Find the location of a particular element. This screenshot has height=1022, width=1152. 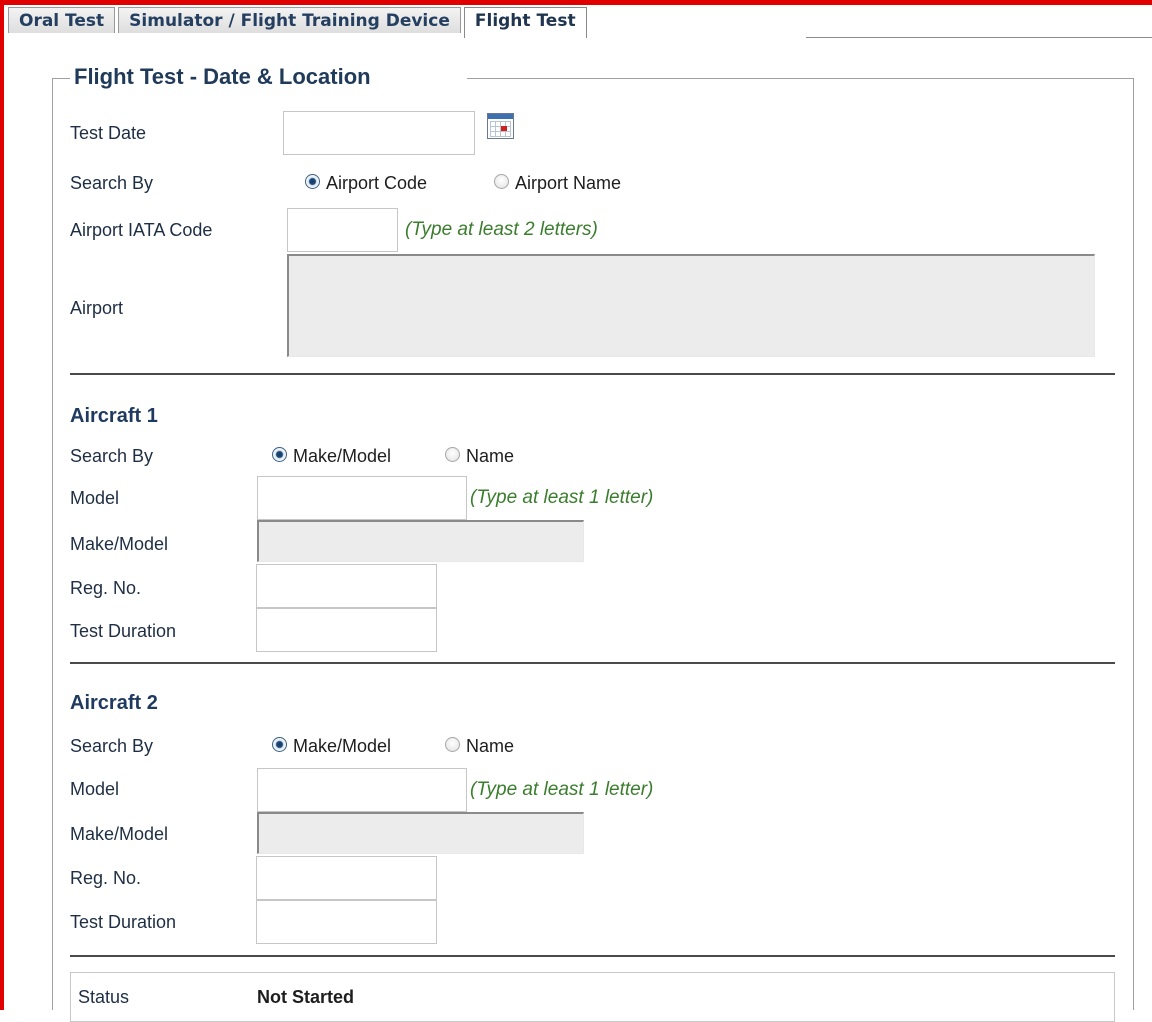

airport-display is located at coordinates (691, 305).